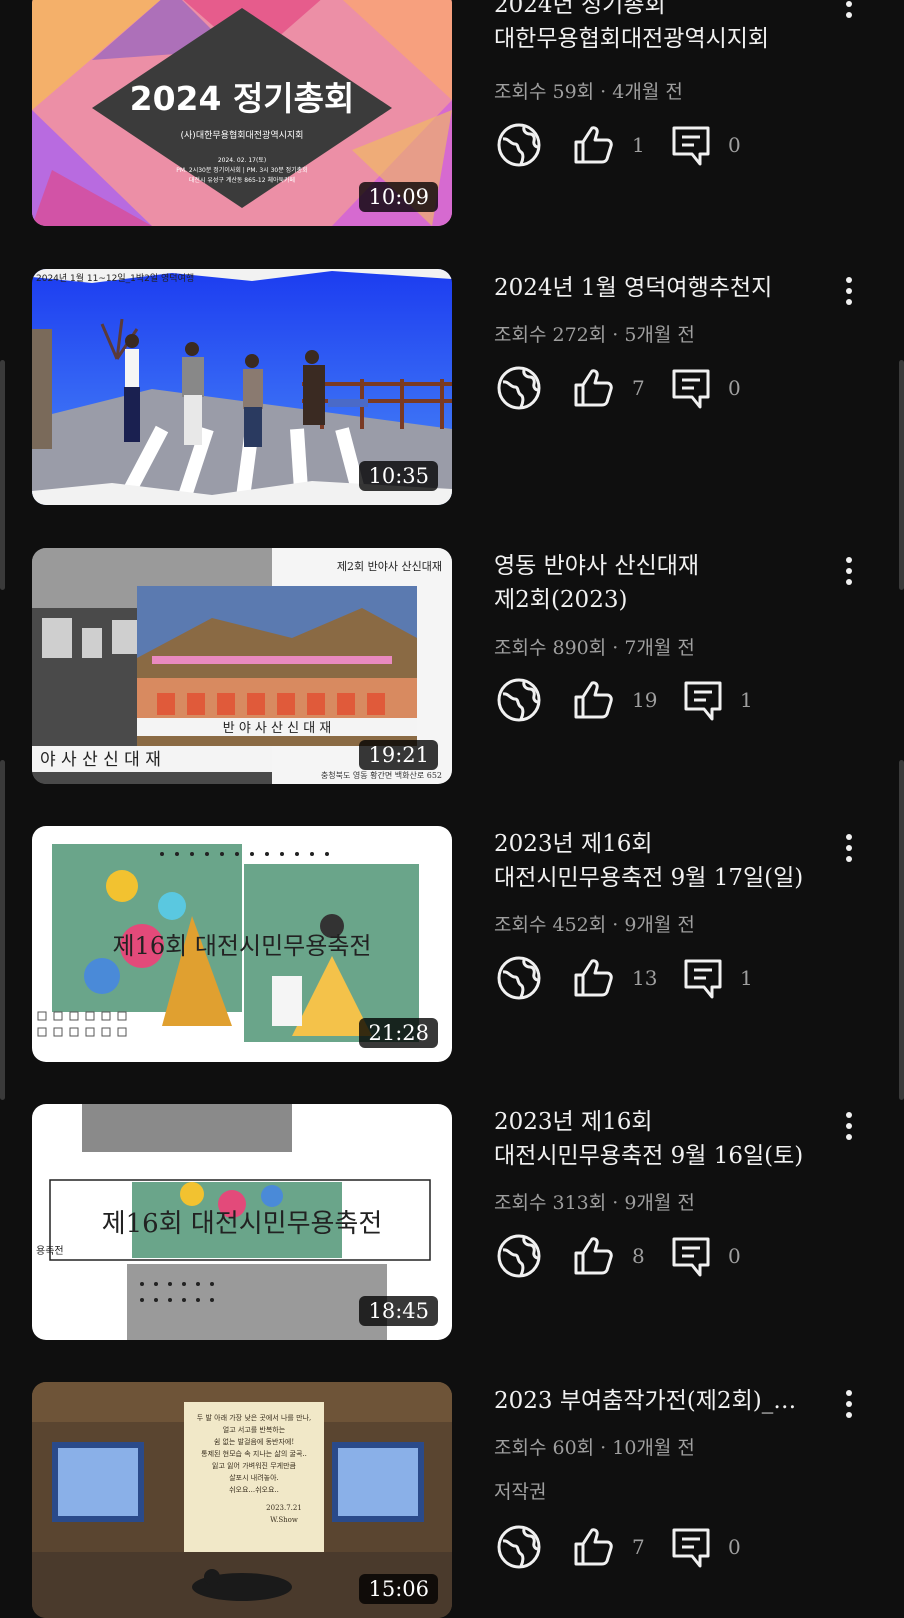 The width and height of the screenshot is (904, 1618). What do you see at coordinates (100, 760) in the screenshot?
I see `thumbnail-banner-bw-text: 야 사 산 신 대 재` at bounding box center [100, 760].